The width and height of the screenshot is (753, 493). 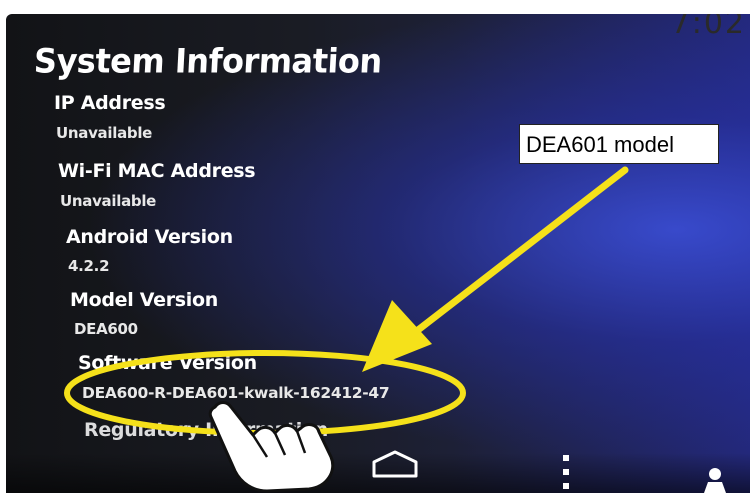 What do you see at coordinates (271, 447) in the screenshot?
I see `pointing-hand-icon` at bounding box center [271, 447].